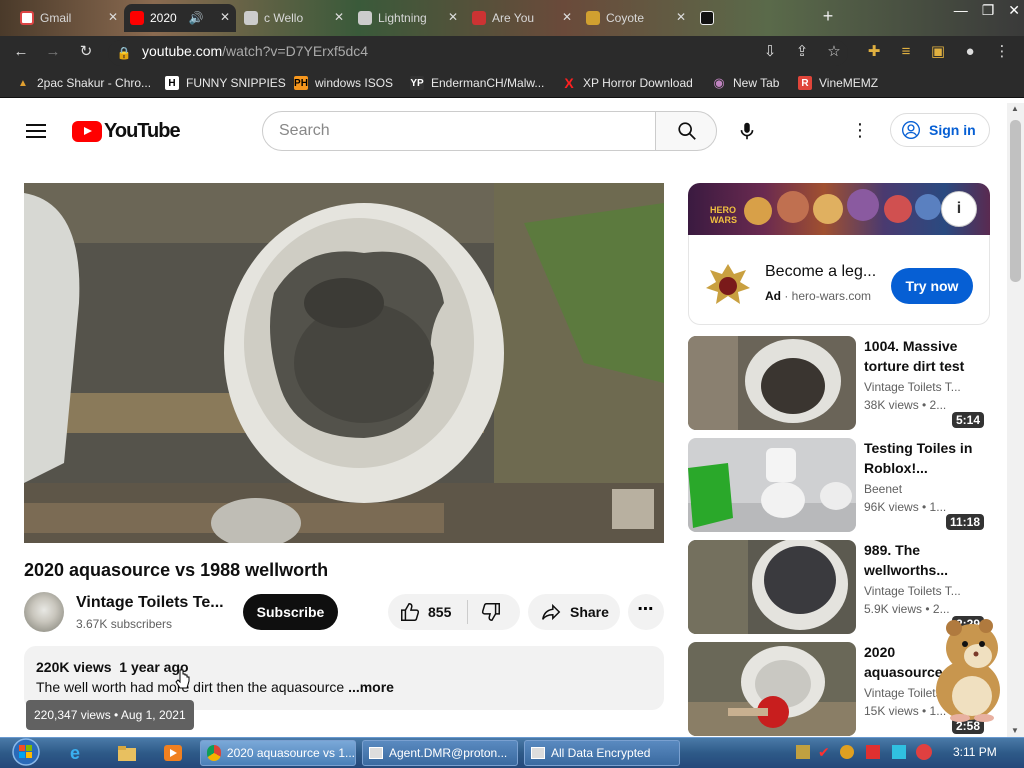  I want to click on url-text: youtube.com/watch?v=D7YErxf5dc4, so click(255, 51).